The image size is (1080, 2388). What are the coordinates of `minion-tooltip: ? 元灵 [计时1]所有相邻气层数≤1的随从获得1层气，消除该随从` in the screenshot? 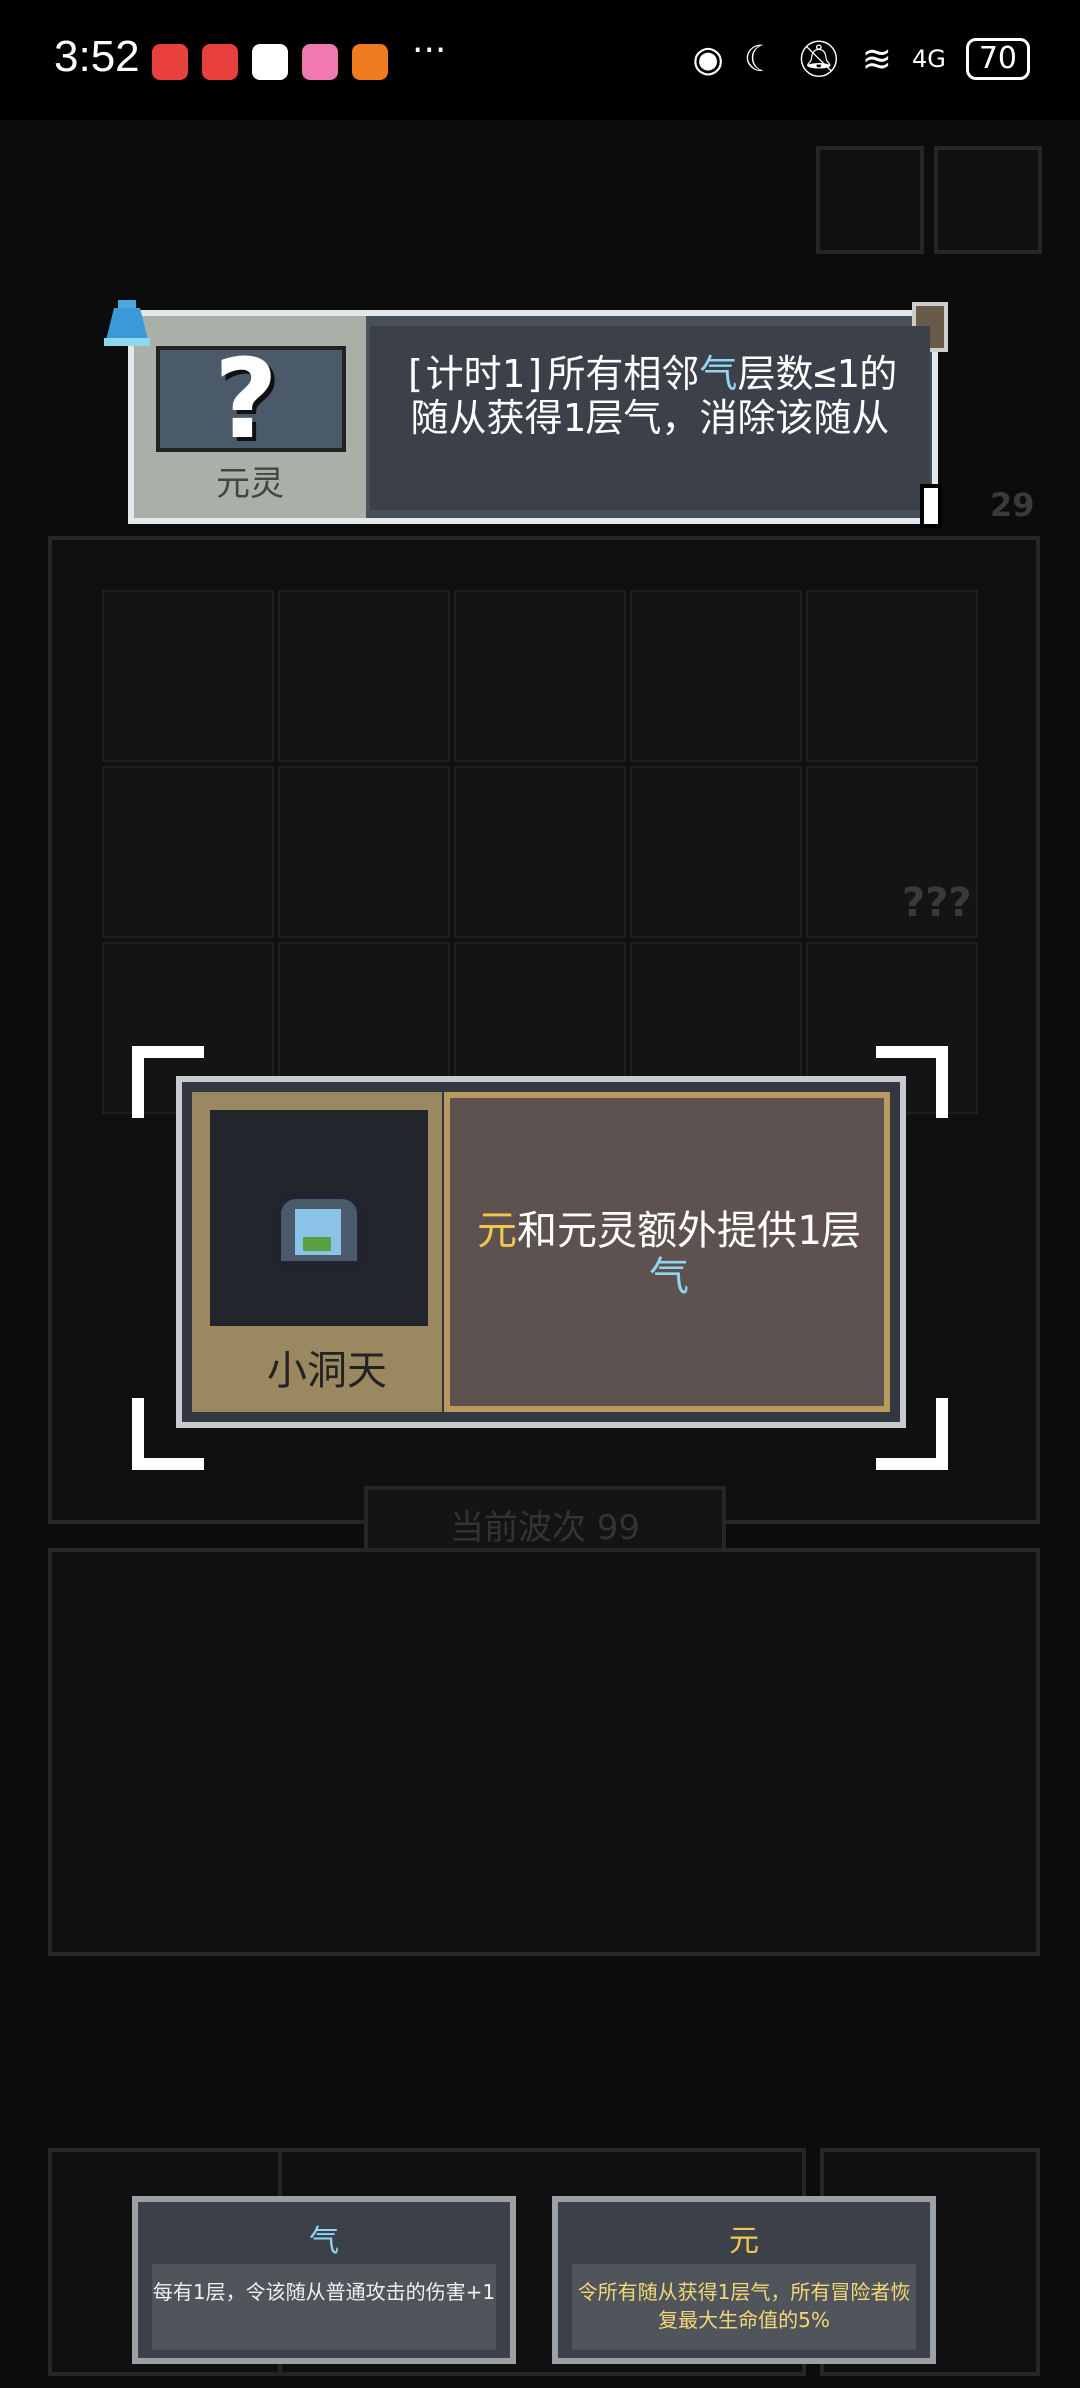 It's located at (526, 414).